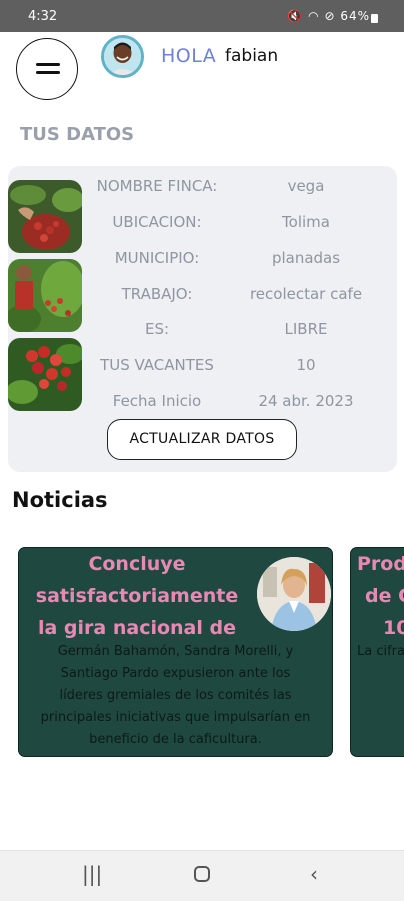  I want to click on mute-icon: 🔇, so click(295, 16).